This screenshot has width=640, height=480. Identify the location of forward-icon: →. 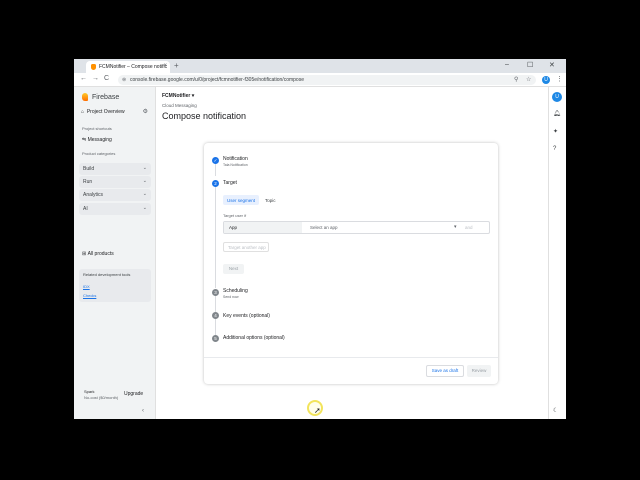
(95, 78).